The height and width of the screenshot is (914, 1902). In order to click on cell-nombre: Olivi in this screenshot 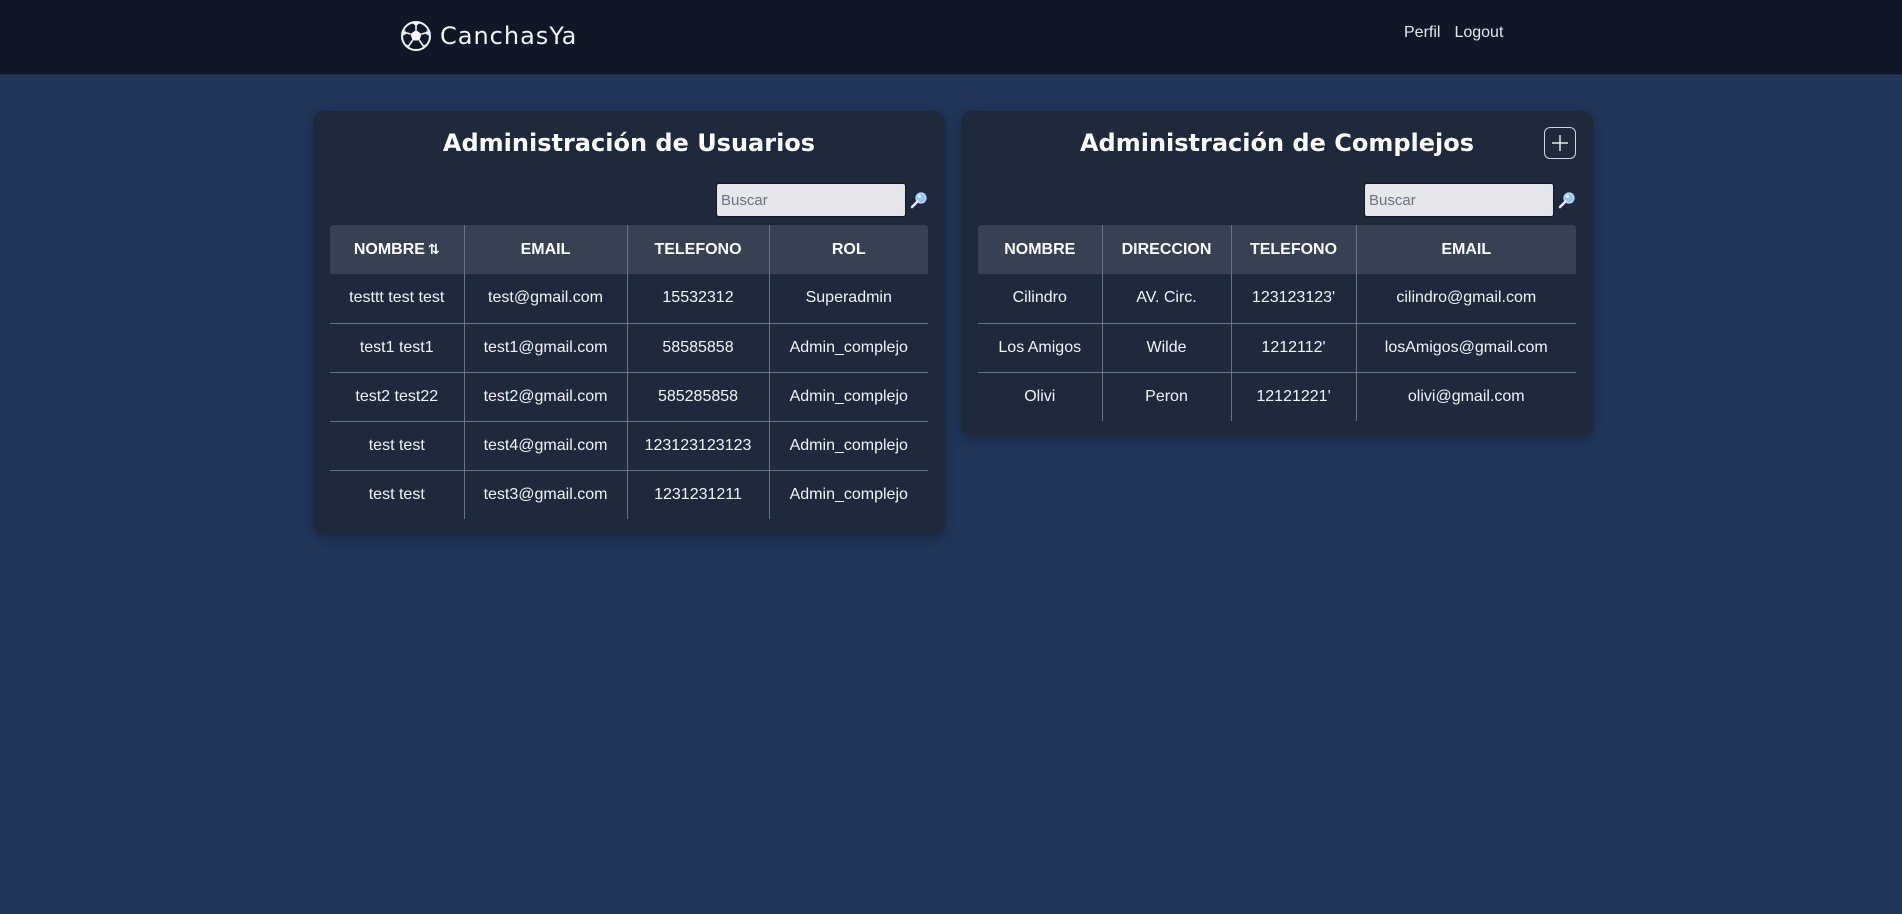, I will do `click(1040, 396)`.